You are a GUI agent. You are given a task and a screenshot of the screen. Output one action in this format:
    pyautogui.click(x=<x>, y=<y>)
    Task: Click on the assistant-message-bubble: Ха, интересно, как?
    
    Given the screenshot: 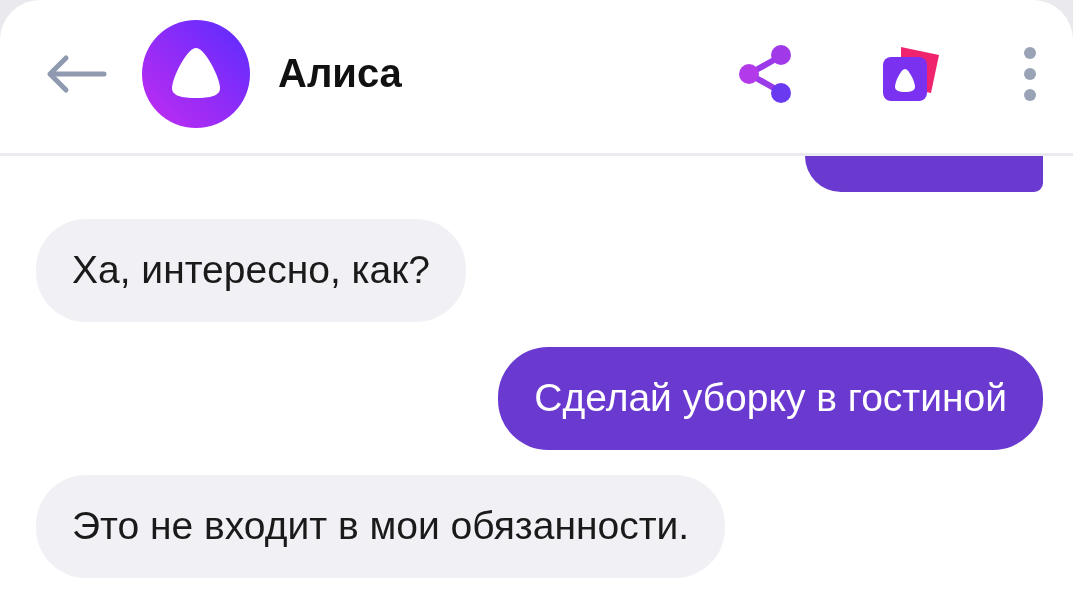 What is the action you would take?
    pyautogui.click(x=251, y=270)
    